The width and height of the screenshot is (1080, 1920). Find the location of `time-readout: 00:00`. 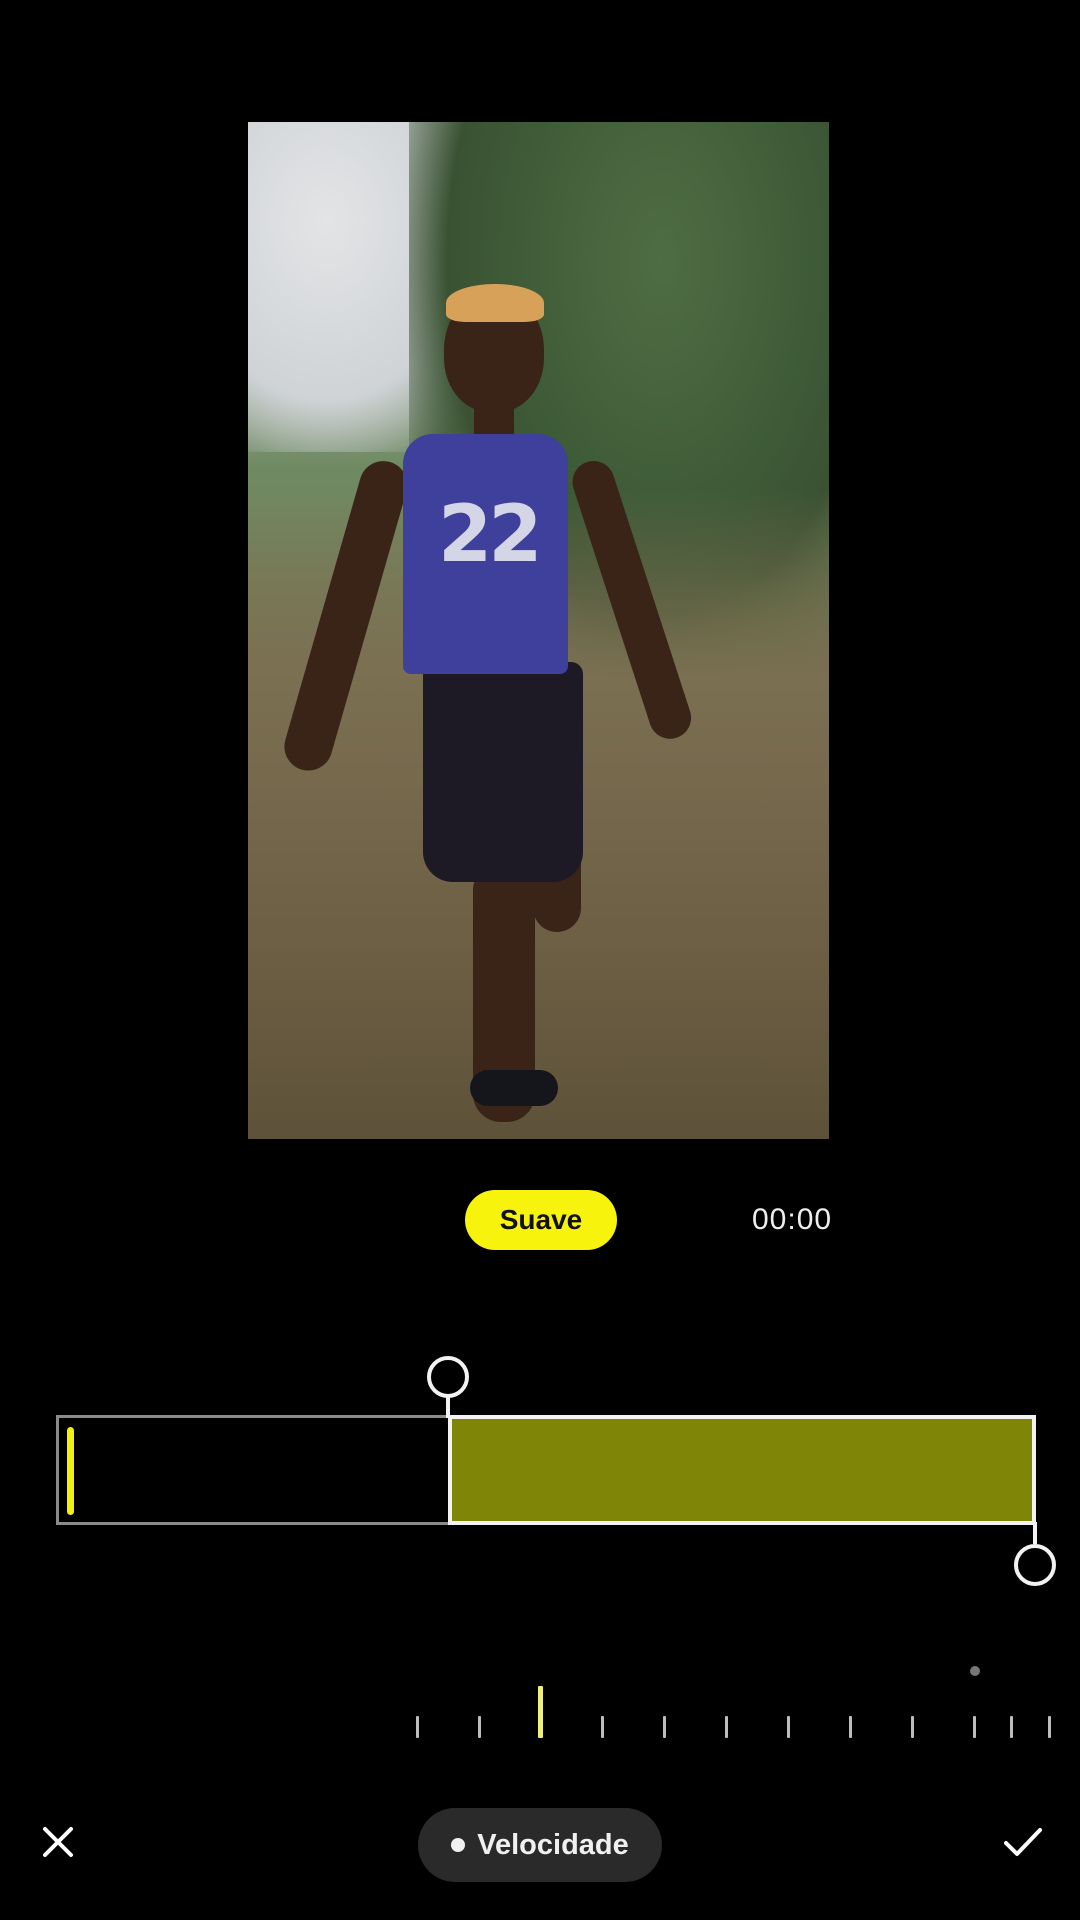

time-readout: 00:00 is located at coordinates (792, 1219).